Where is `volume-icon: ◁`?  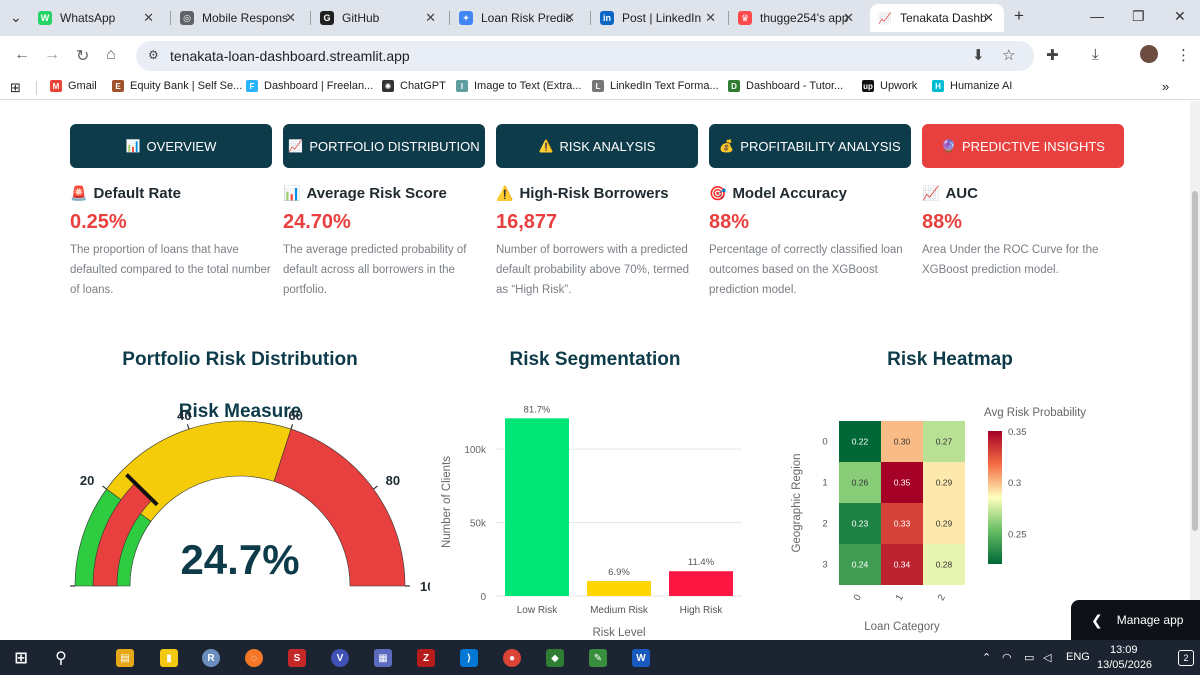 volume-icon: ◁ is located at coordinates (1047, 657).